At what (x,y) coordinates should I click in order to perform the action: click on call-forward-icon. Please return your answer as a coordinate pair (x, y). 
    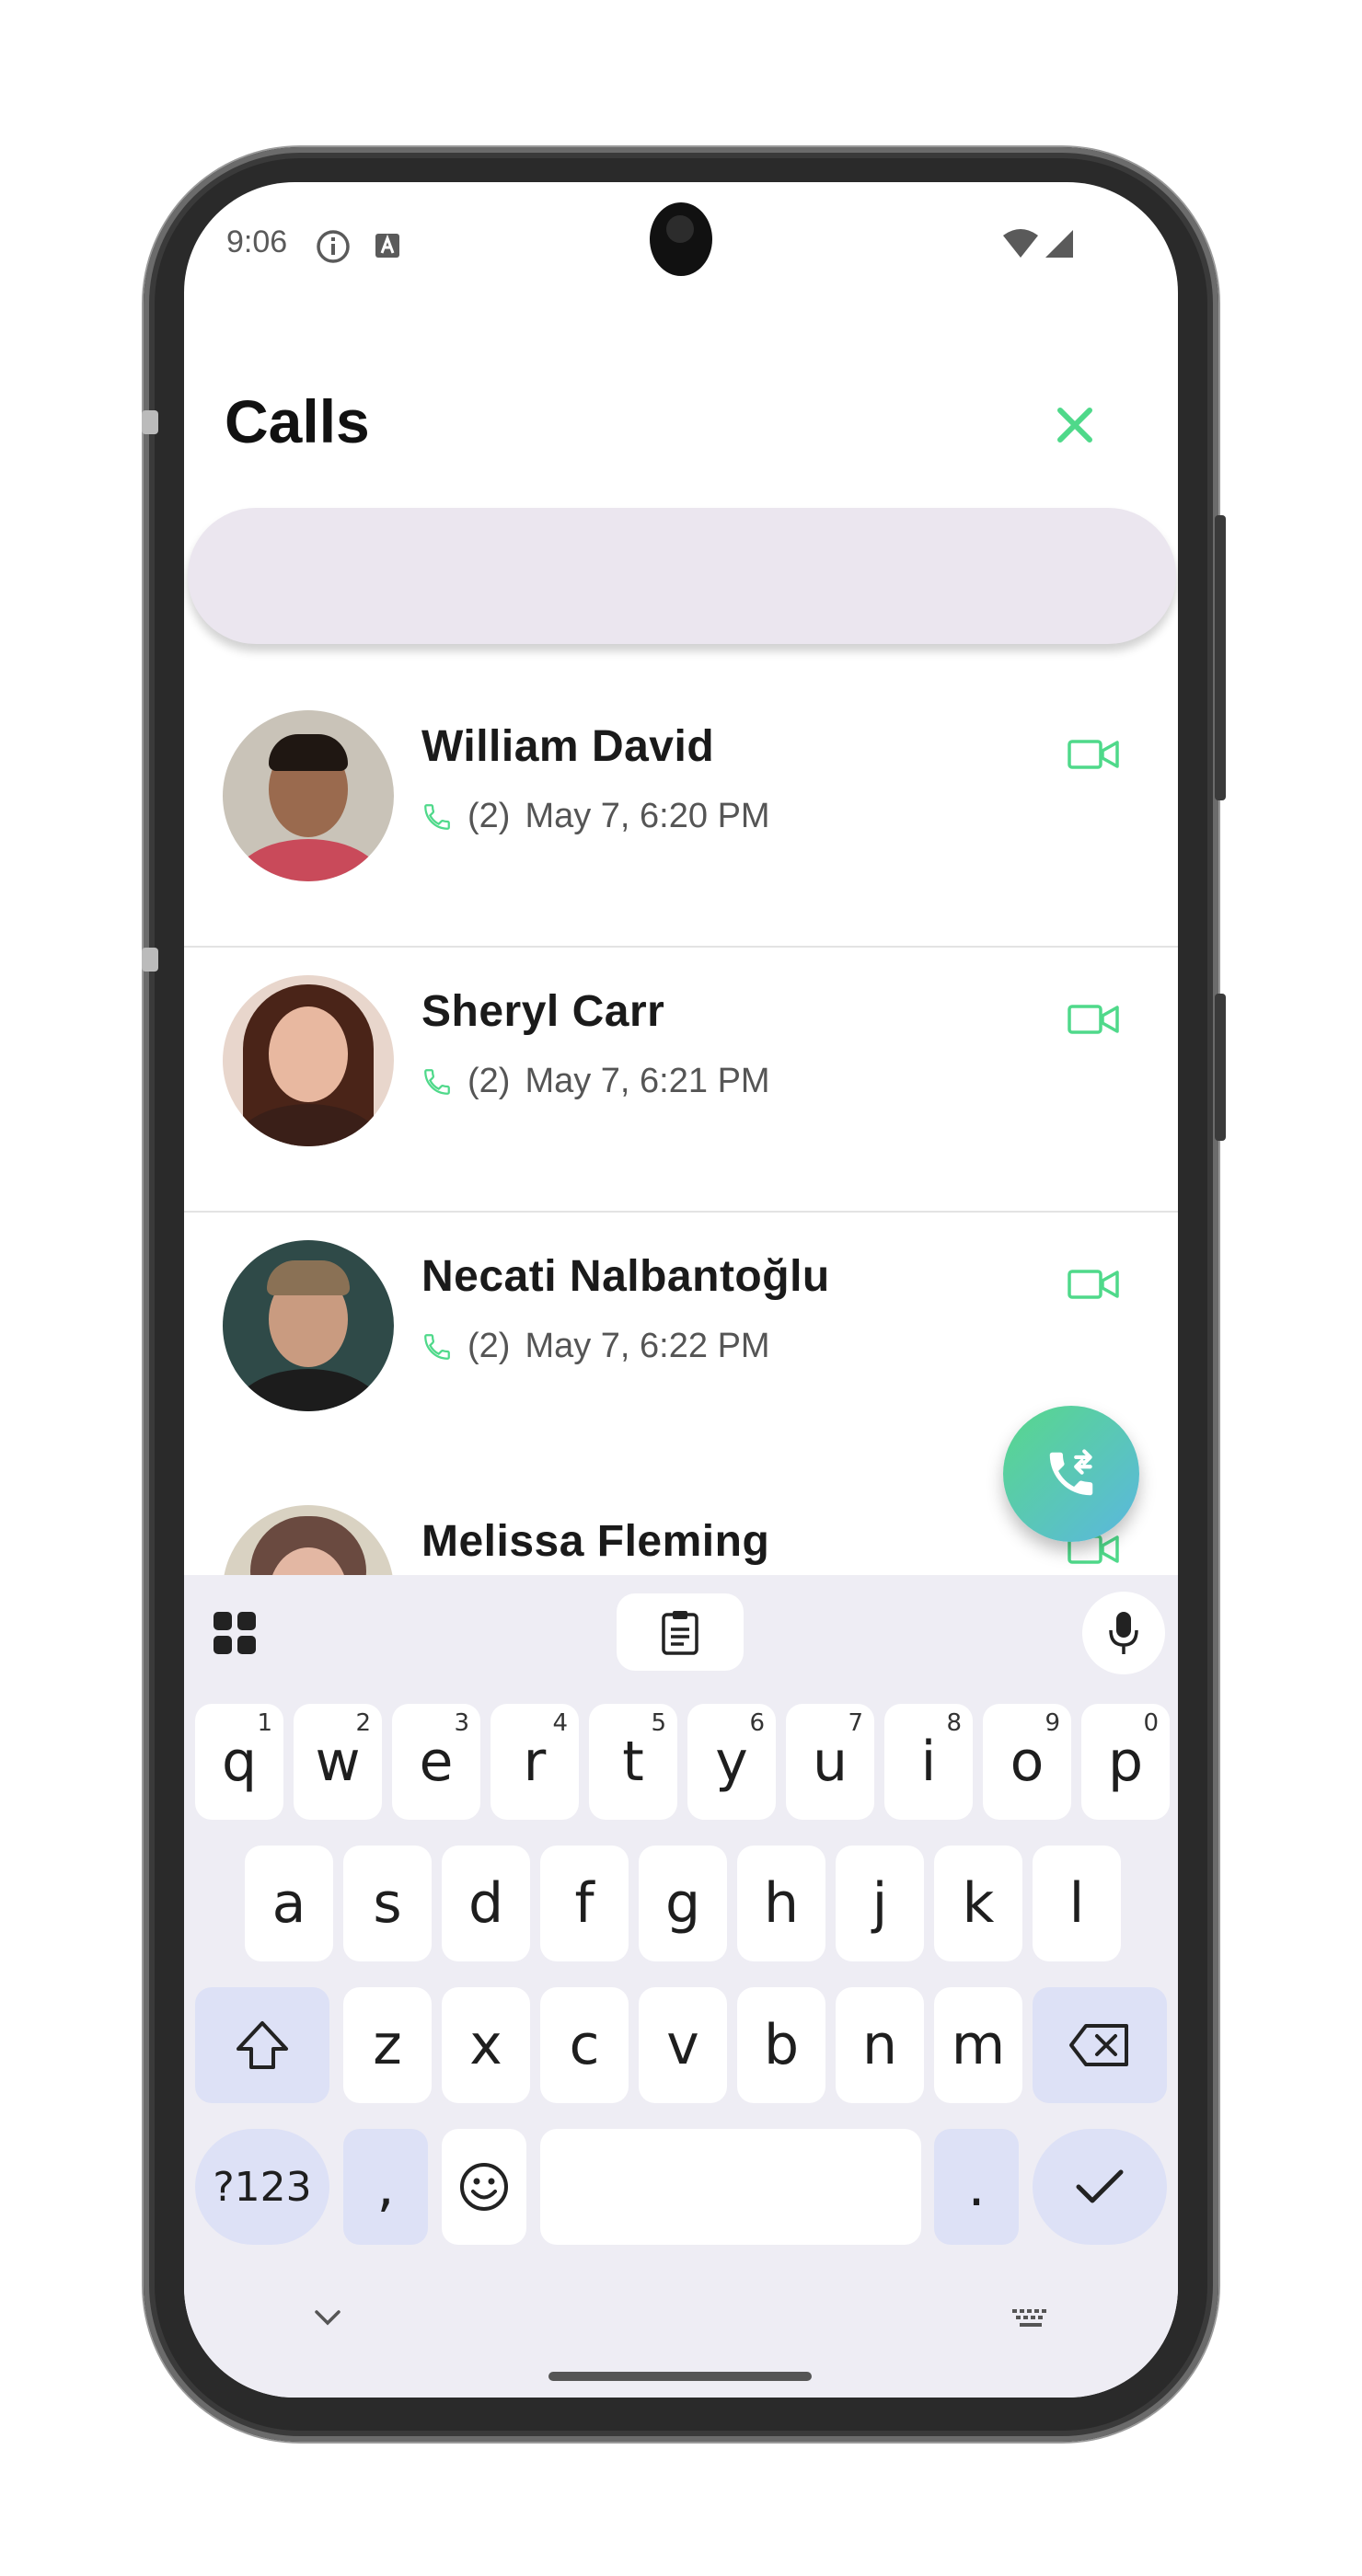
    Looking at the image, I should click on (1071, 1472).